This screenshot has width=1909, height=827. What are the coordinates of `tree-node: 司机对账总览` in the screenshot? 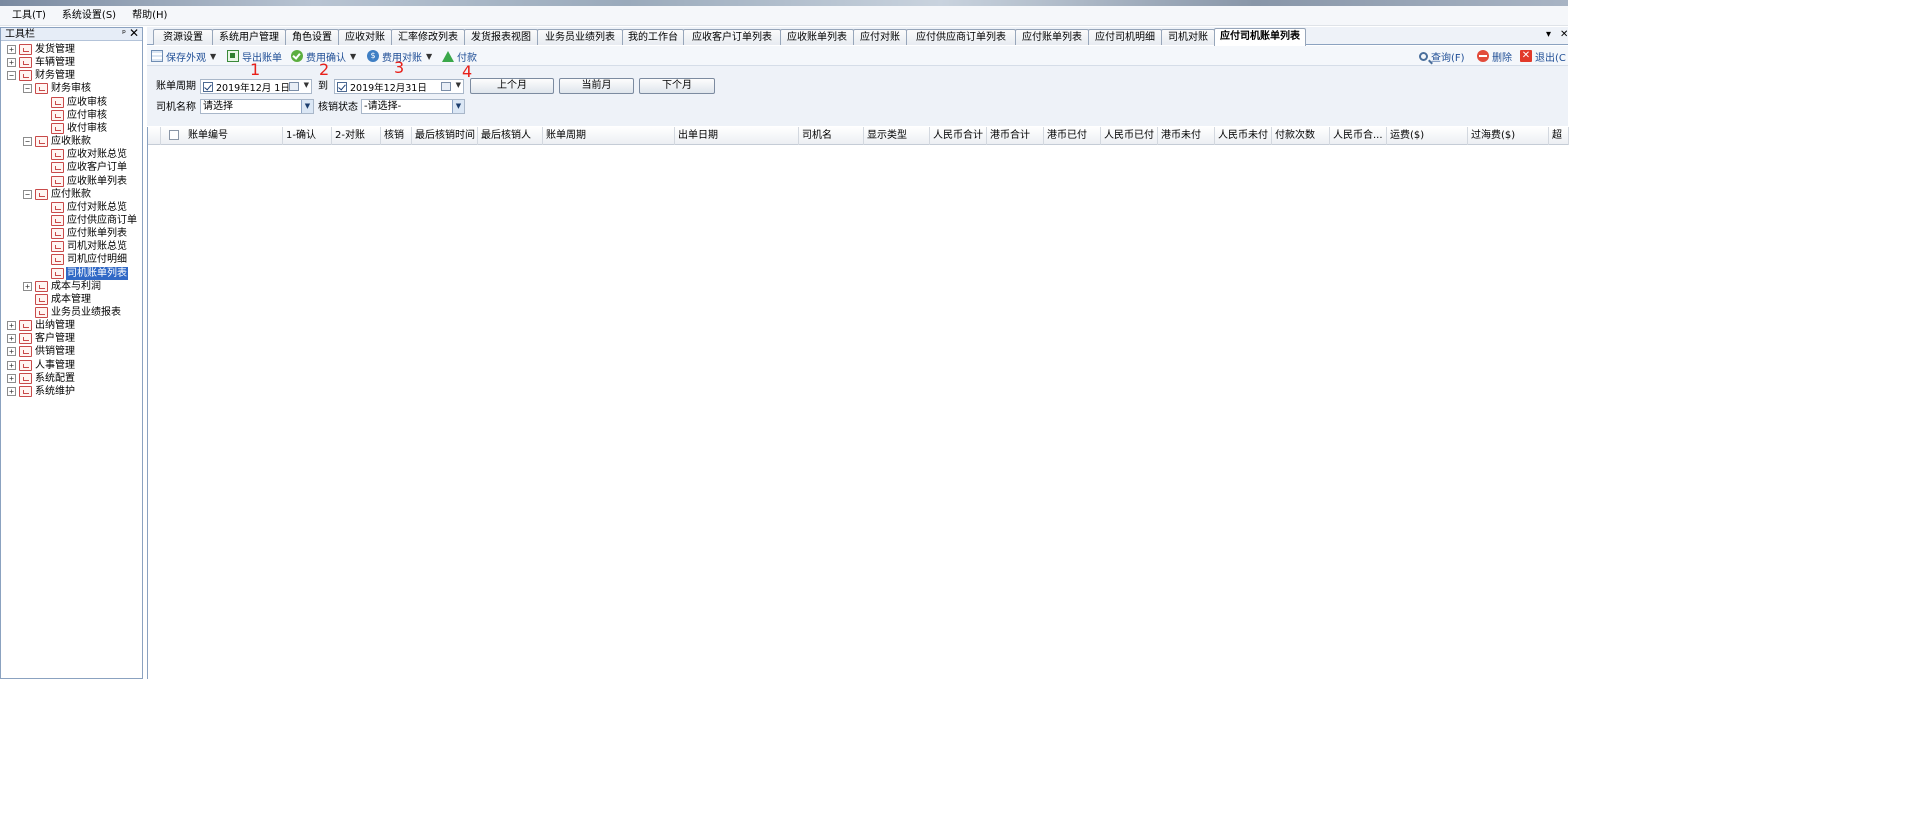 It's located at (89, 246).